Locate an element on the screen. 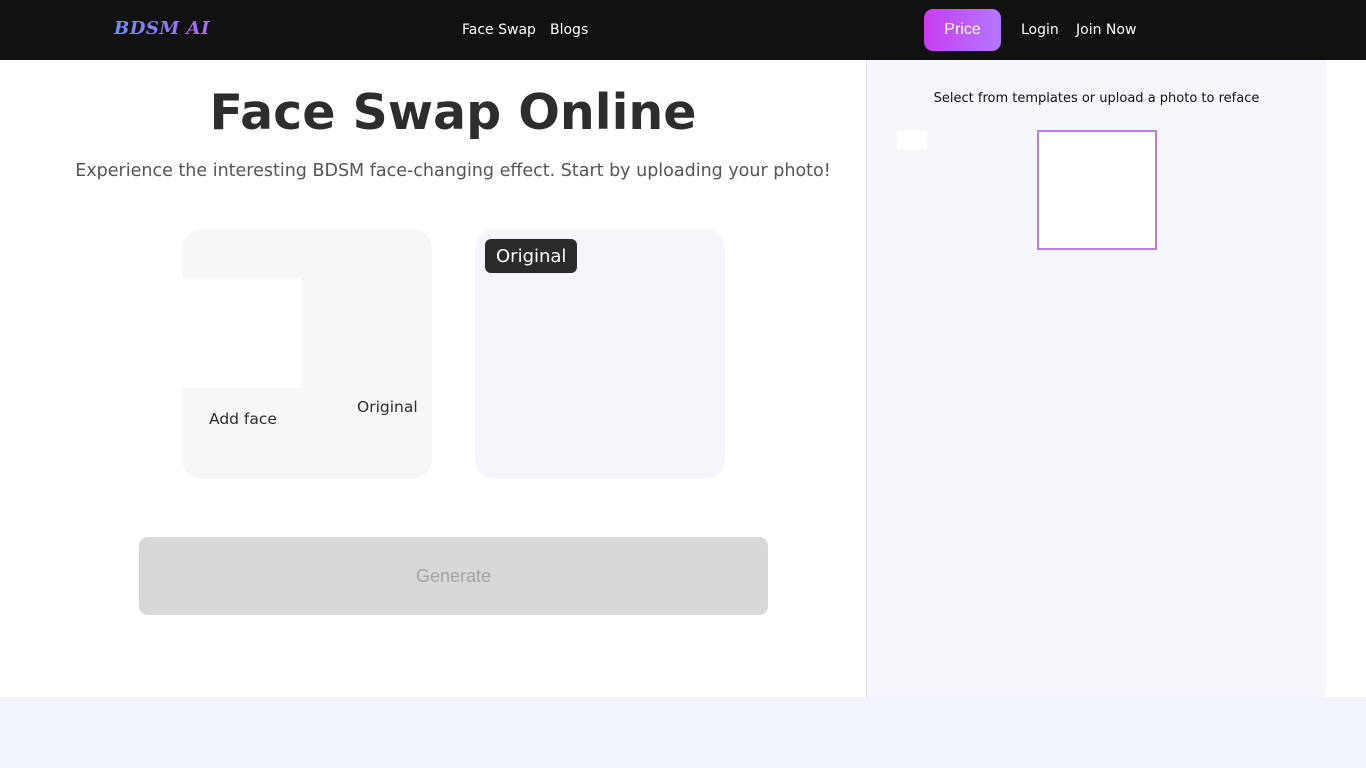 This screenshot has height=768, width=1366. original-preview-card: Original is located at coordinates (600, 354).